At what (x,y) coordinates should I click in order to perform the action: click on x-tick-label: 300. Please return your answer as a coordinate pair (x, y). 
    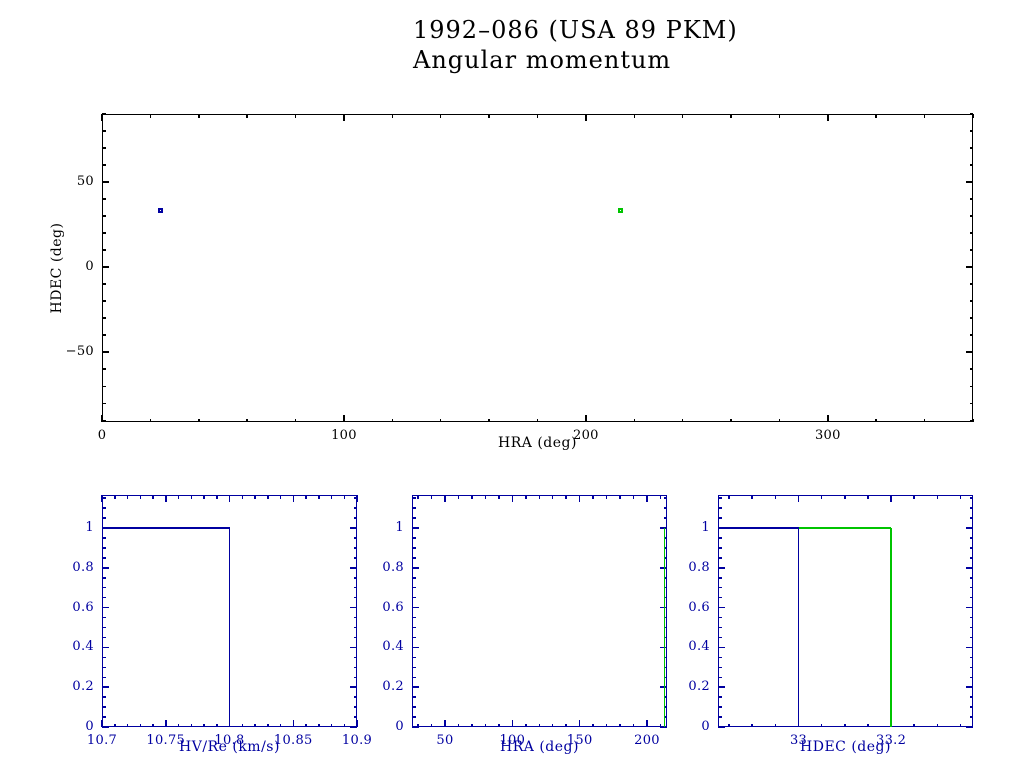
    Looking at the image, I should click on (827, 435).